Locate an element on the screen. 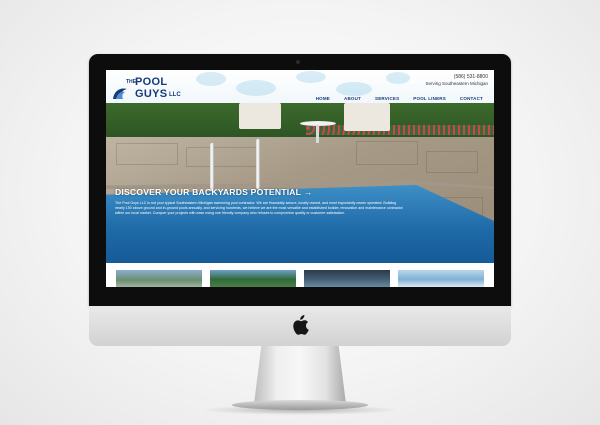 The height and width of the screenshot is (425, 600). camera is located at coordinates (298, 62).